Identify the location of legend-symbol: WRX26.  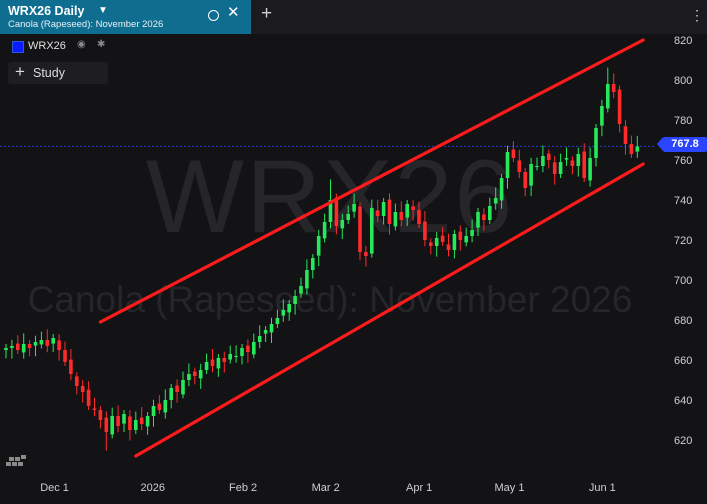
(47, 46).